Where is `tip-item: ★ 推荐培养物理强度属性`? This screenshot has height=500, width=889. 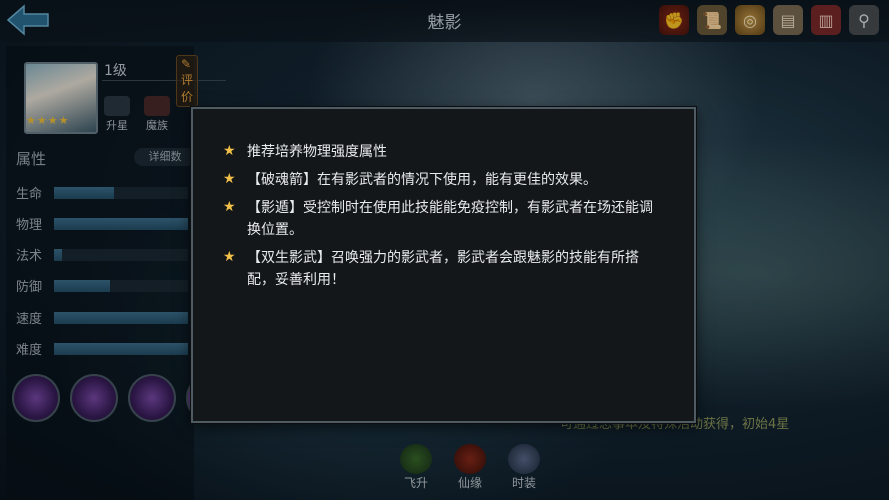 tip-item: ★ 推荐培养物理强度属性 is located at coordinates (443, 152).